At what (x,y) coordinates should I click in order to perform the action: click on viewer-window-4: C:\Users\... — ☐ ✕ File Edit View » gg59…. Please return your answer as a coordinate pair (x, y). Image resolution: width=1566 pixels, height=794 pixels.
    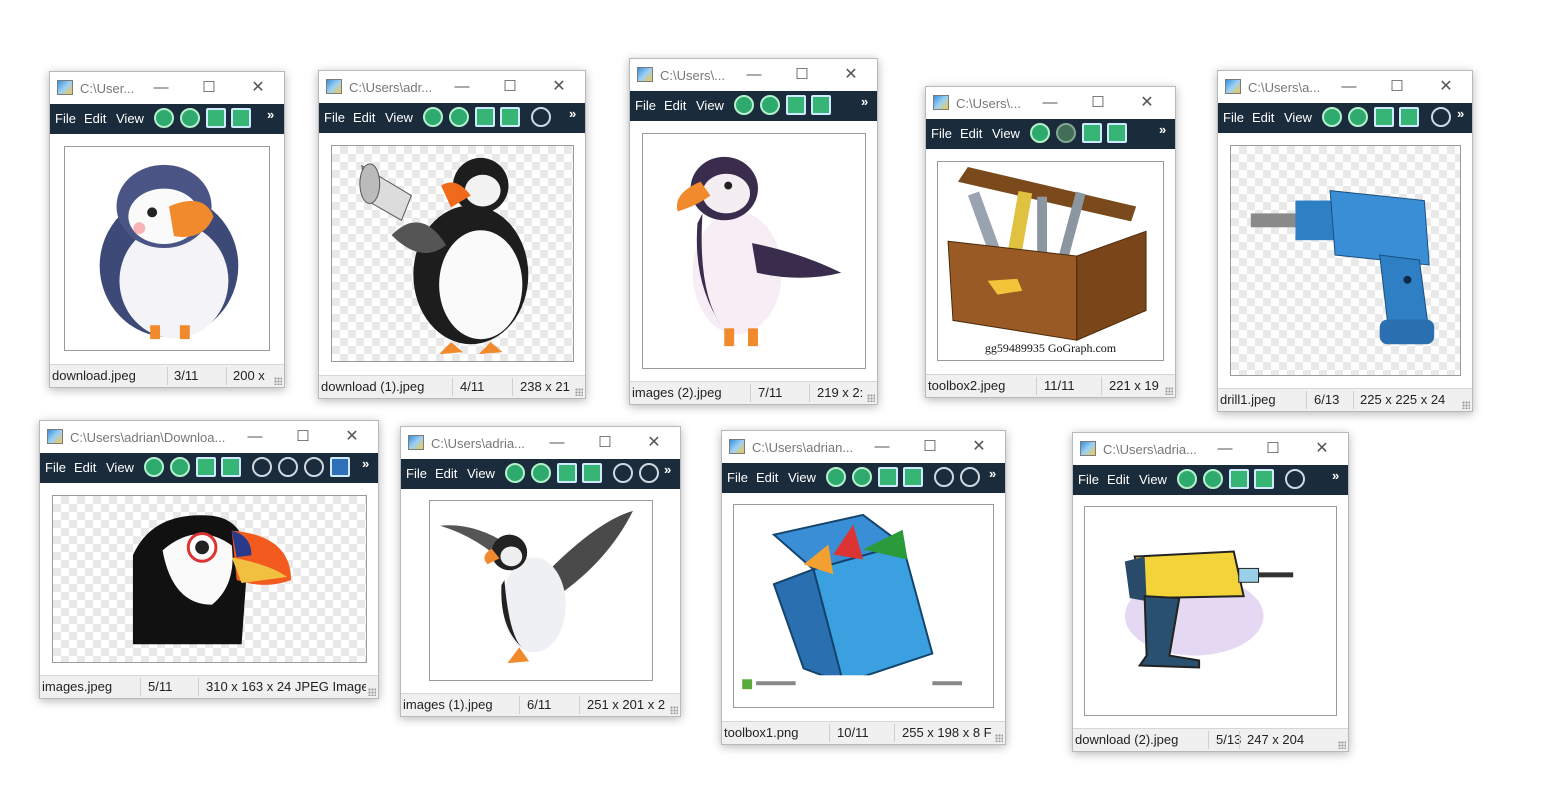
    Looking at the image, I should click on (1050, 242).